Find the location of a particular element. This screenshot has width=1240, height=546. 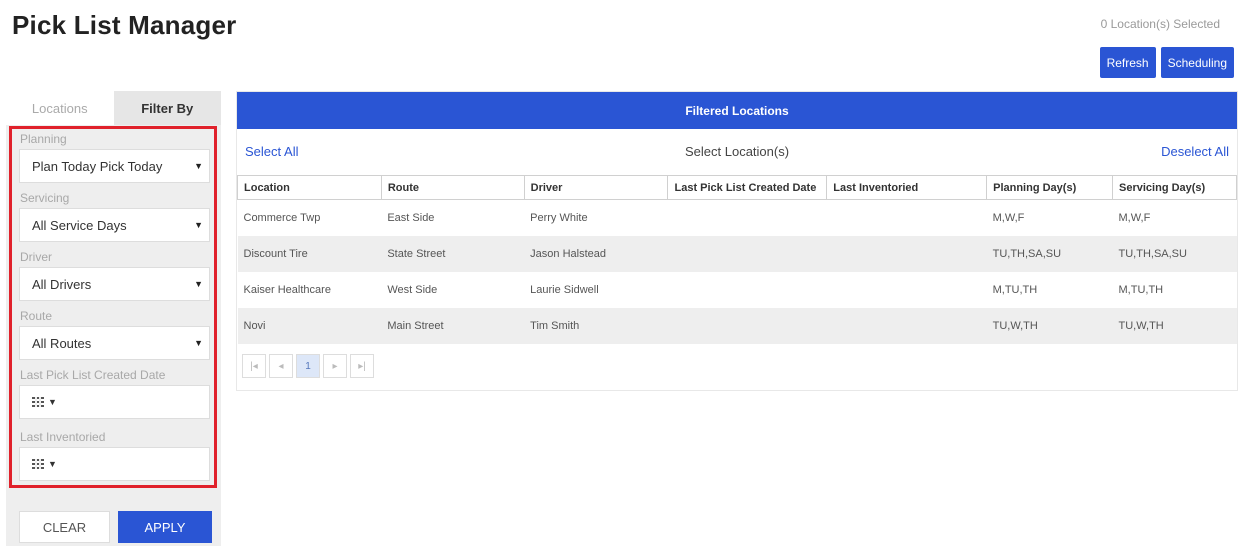

column-header-servicing-days: Servicing Day(s) is located at coordinates (1174, 187).